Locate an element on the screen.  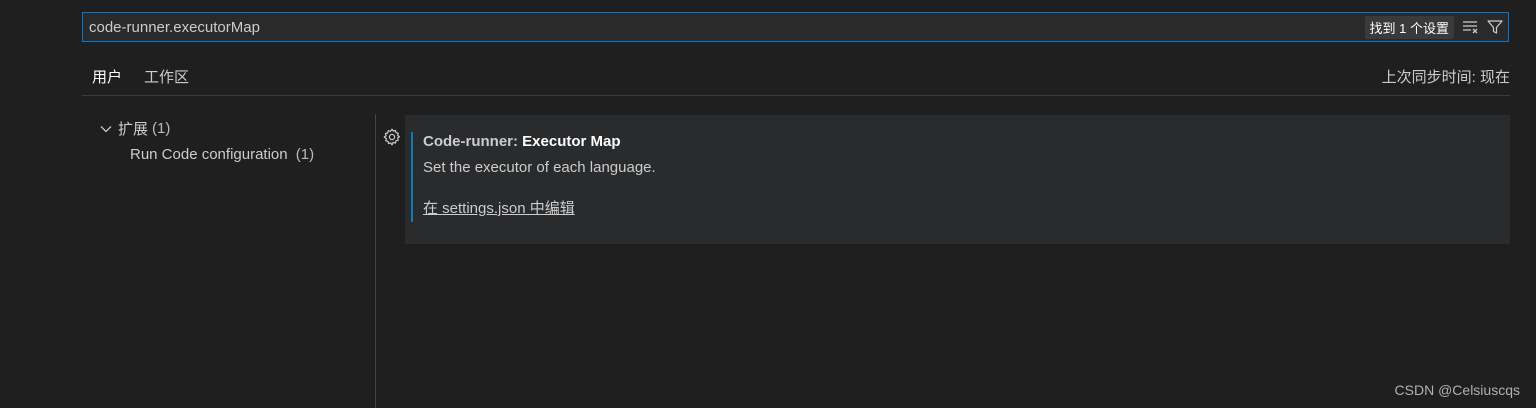
clear-filter-icon is located at coordinates (1471, 27).